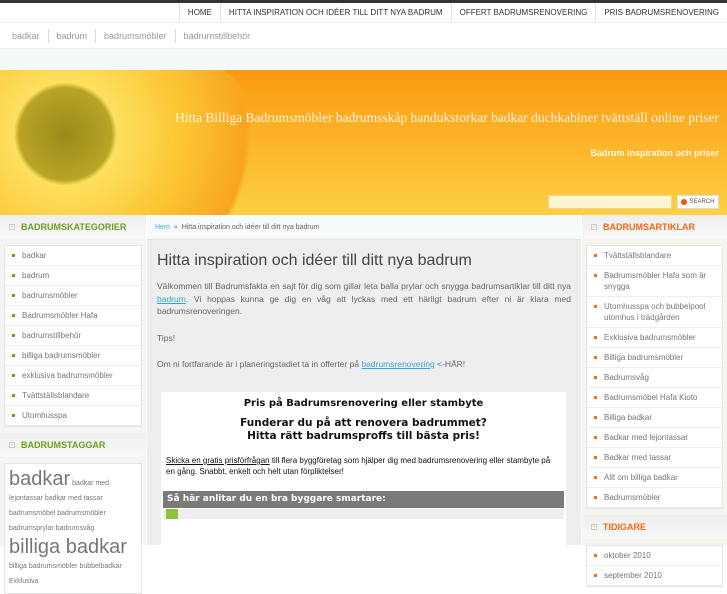 The image size is (727, 594). I want to click on tag-link: billiga badkar, so click(68, 547).